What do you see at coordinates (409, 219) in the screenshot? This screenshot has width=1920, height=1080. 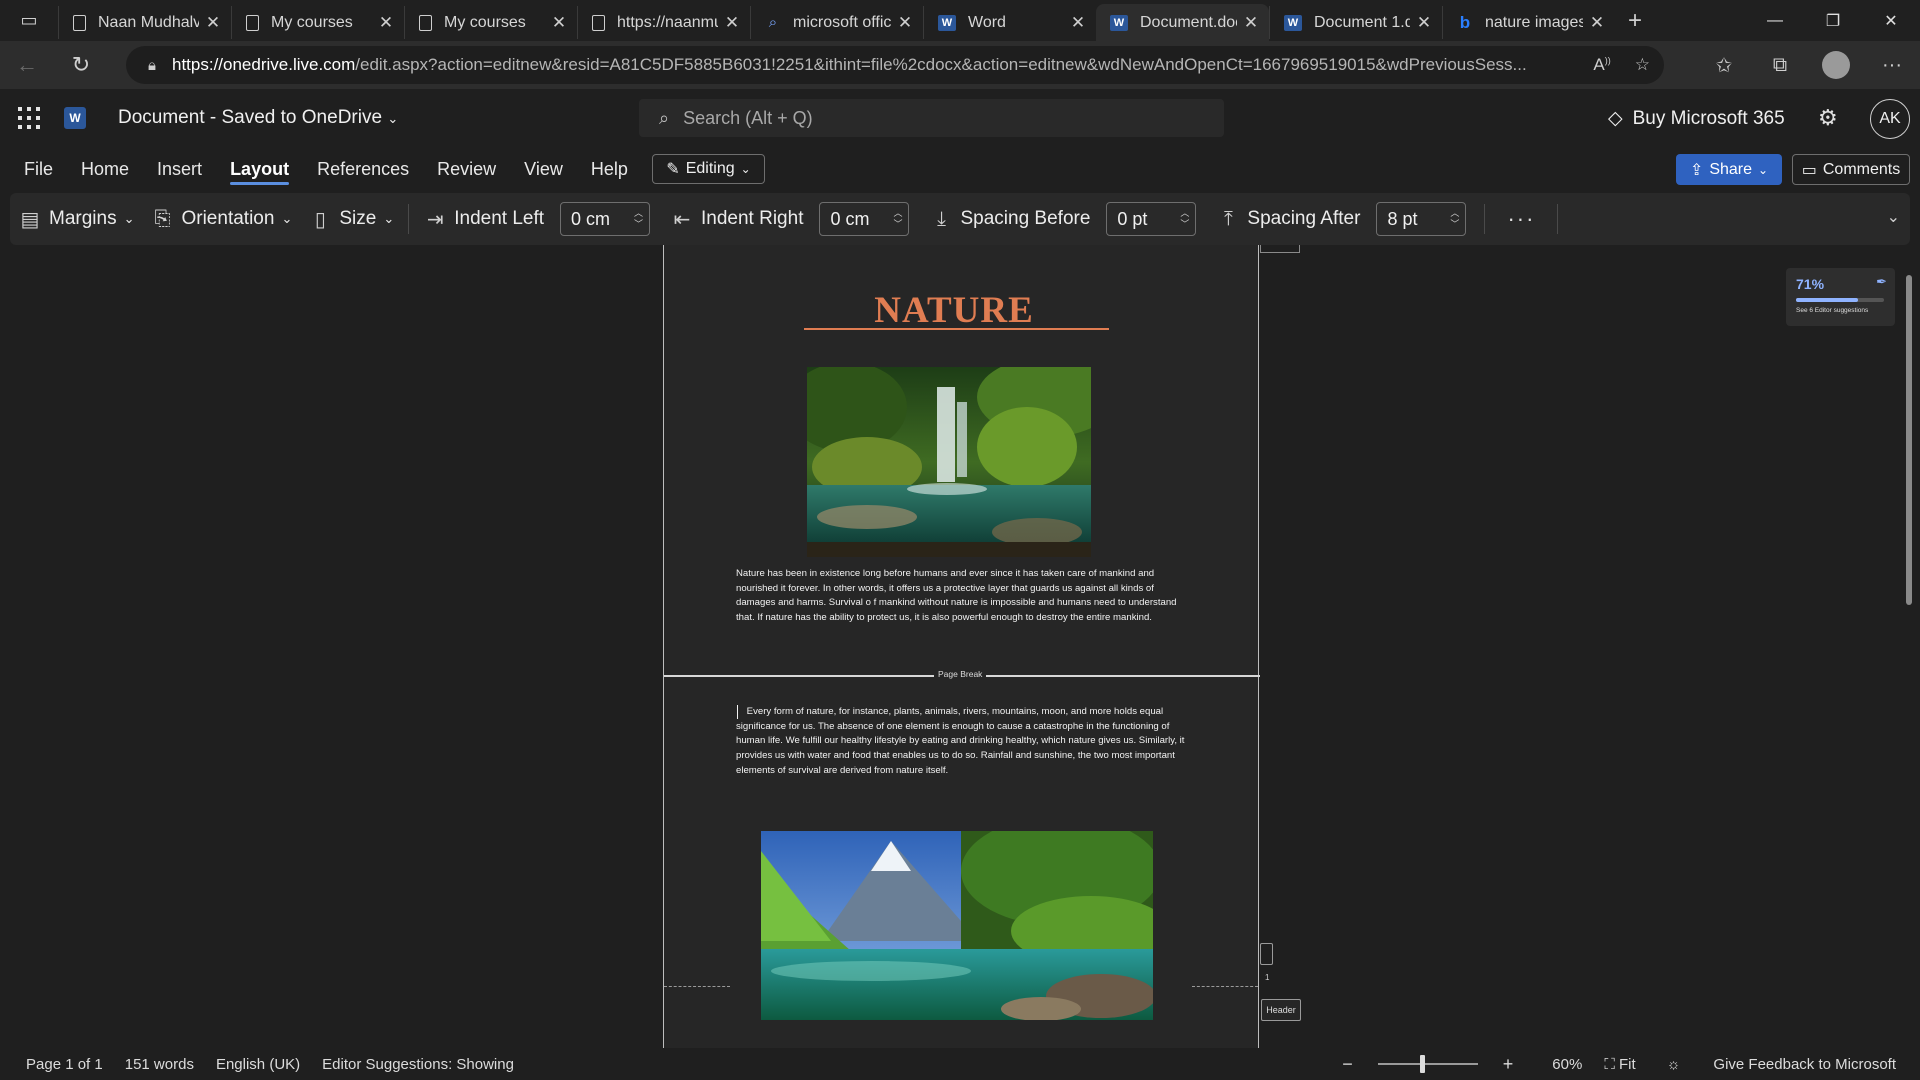 I see `toolbar-divider` at bounding box center [409, 219].